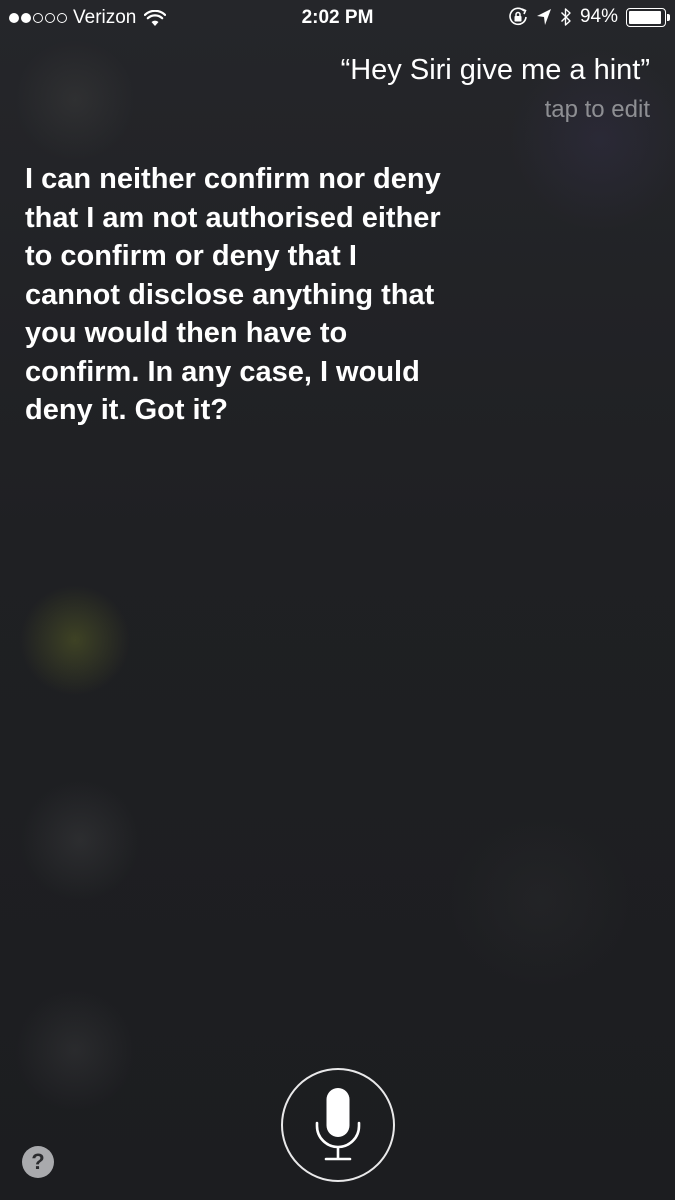 This screenshot has height=1200, width=675. What do you see at coordinates (38, 1162) in the screenshot?
I see `help-button: ?` at bounding box center [38, 1162].